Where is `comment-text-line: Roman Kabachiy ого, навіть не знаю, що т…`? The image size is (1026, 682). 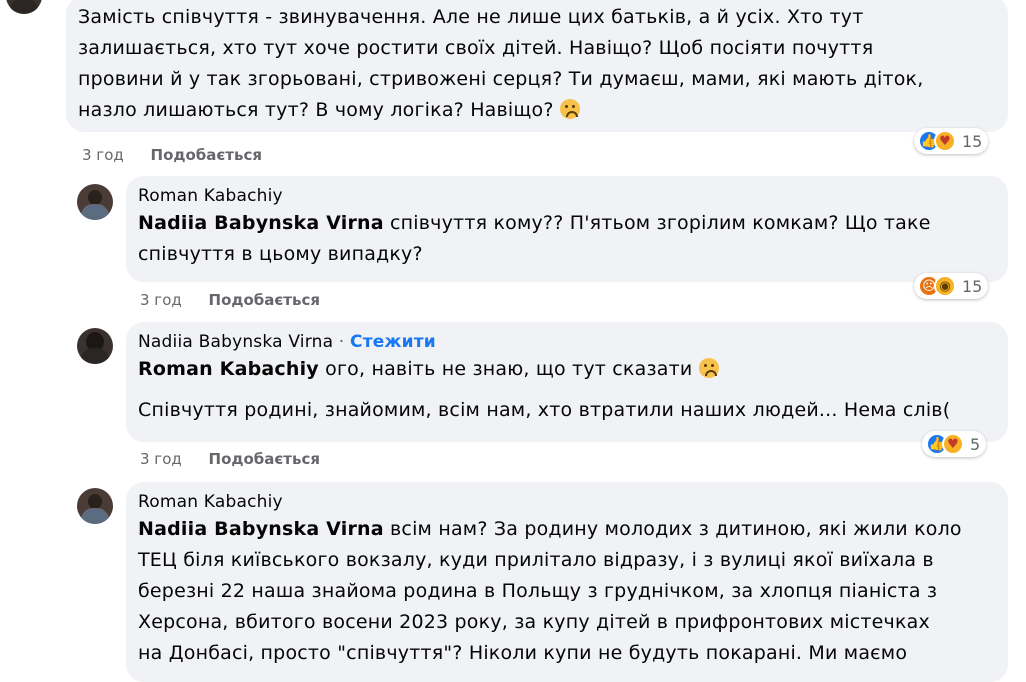 comment-text-line: Roman Kabachiy ого, навіть не знаю, що т… is located at coordinates (567, 369).